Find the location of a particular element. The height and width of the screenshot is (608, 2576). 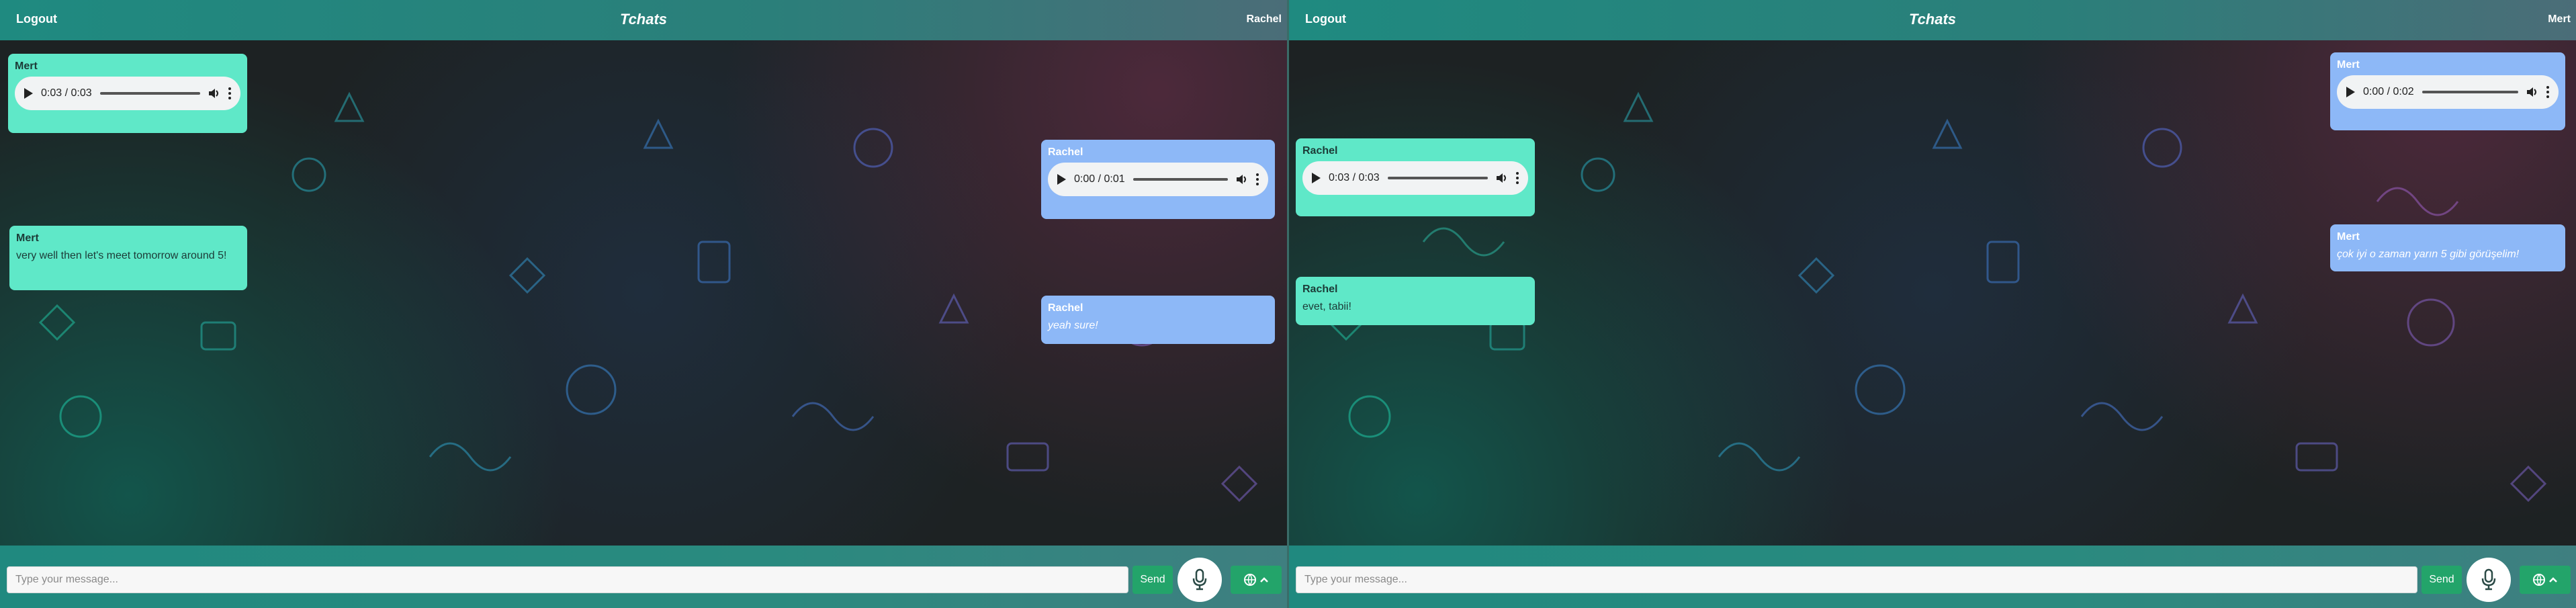

top-bar: Logout Tchats Rachel is located at coordinates (644, 20).